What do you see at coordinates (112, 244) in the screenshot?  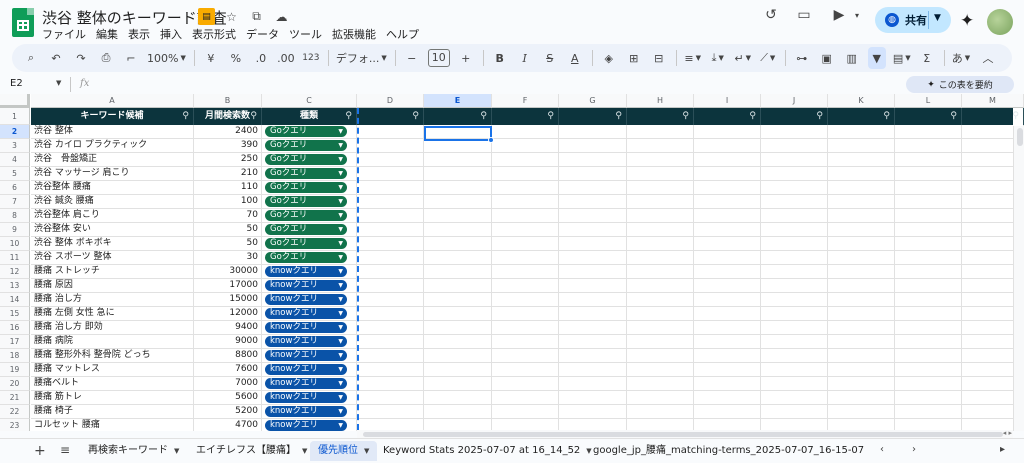 I see `keyword-cell: 渋谷 整体 ボキボキ` at bounding box center [112, 244].